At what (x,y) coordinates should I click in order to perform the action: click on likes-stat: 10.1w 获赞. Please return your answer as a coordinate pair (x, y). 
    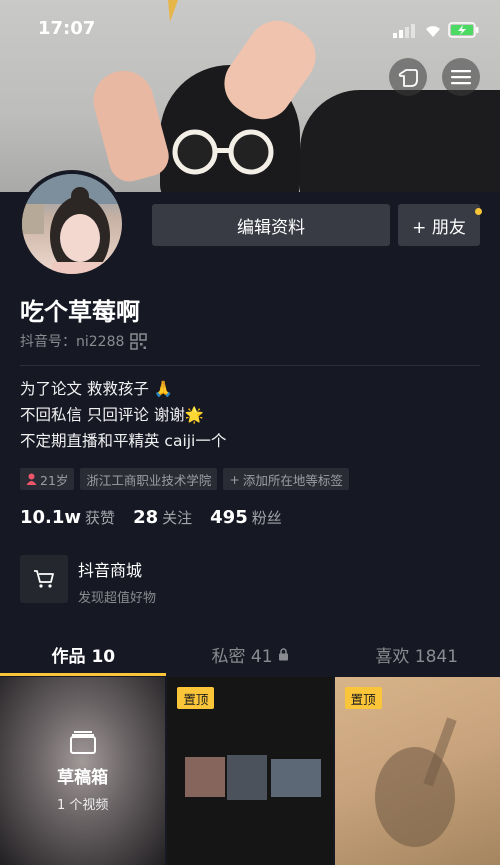
    Looking at the image, I should click on (67, 517).